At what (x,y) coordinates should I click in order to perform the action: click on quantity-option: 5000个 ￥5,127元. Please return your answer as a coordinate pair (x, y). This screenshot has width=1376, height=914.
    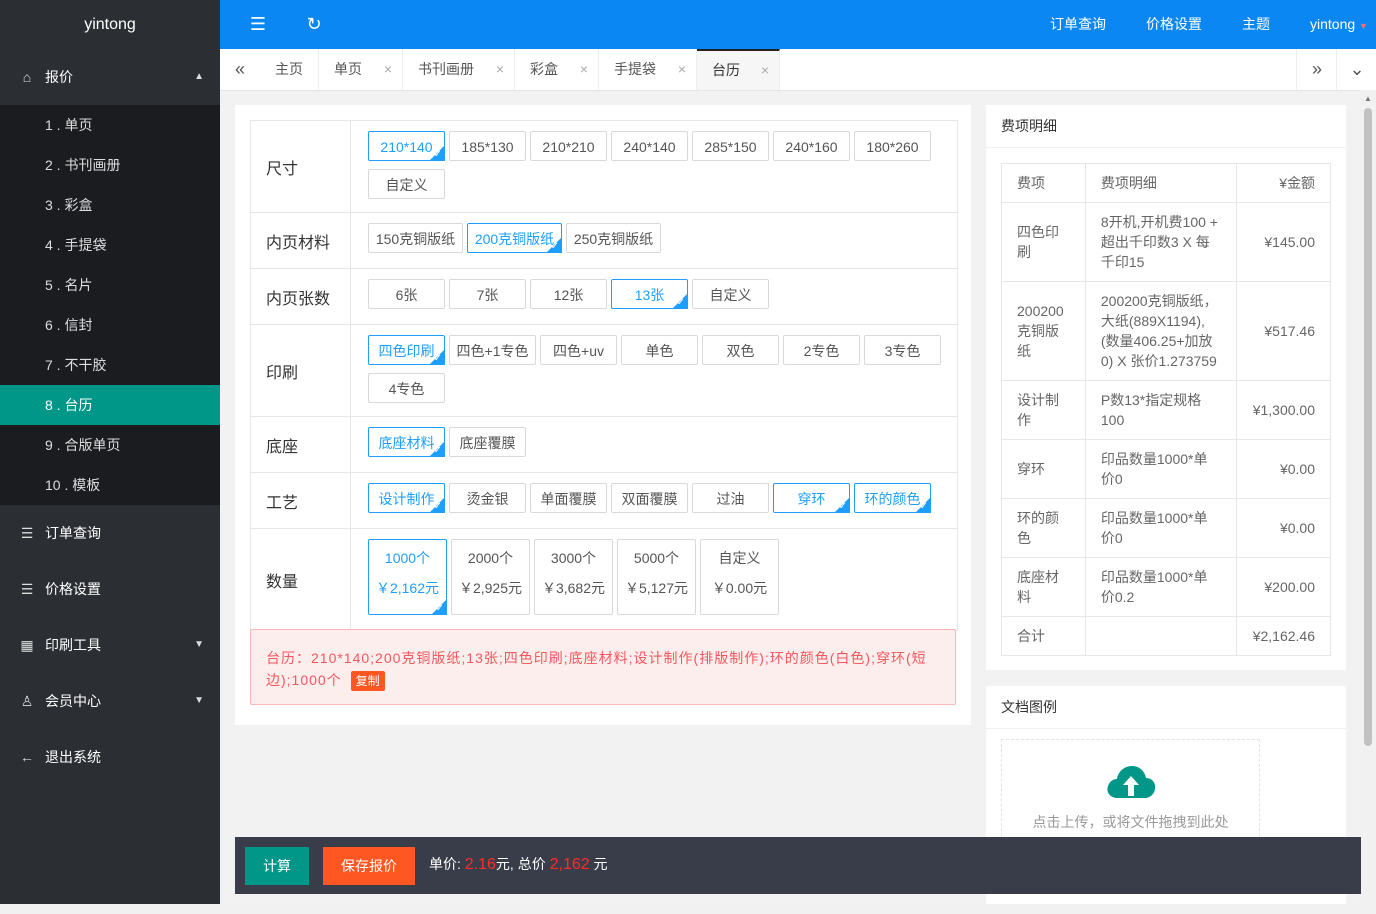
    Looking at the image, I should click on (656, 577).